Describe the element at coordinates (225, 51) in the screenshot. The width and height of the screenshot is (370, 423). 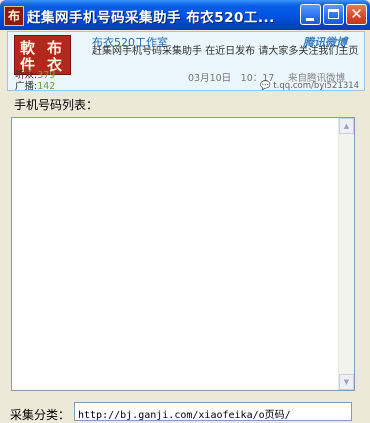
I see `weibo-message: 赶集网手机号码采集助手 在近日发布 请大家多关注我们主页` at that location.